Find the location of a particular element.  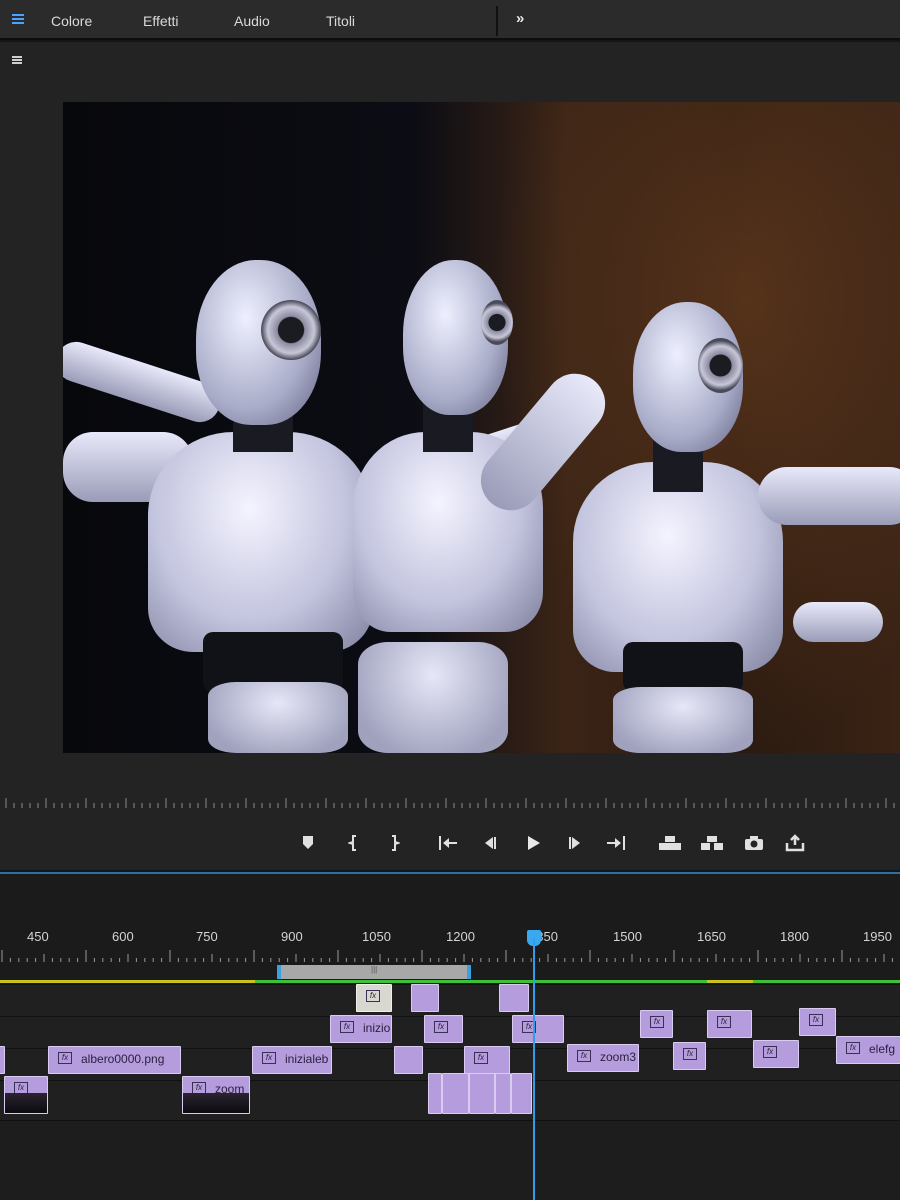

lift-icon is located at coordinates (670, 844).